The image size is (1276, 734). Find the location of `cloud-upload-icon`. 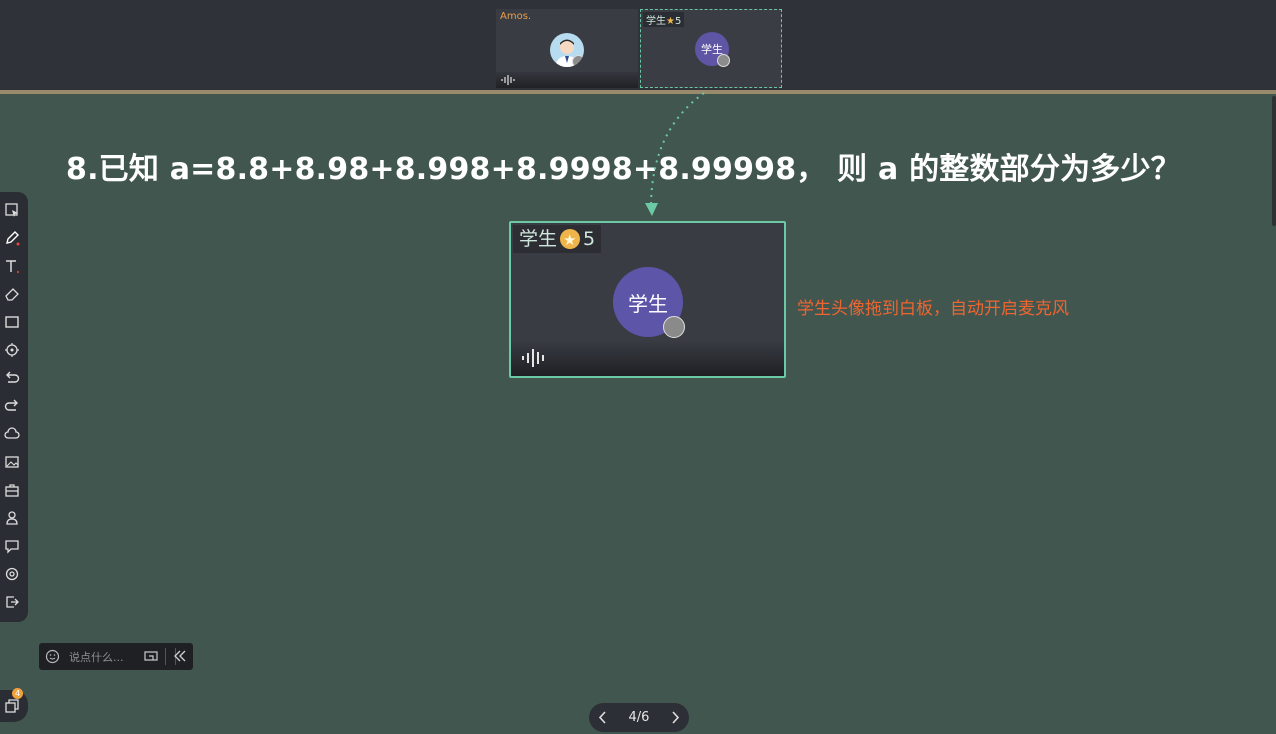

cloud-upload-icon is located at coordinates (12, 434).